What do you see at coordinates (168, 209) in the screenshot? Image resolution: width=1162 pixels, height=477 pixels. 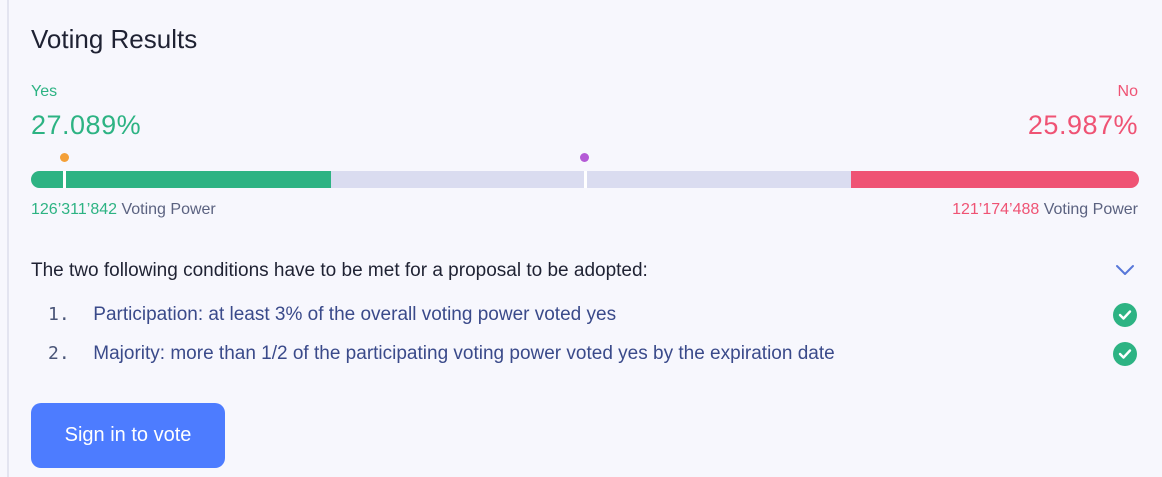 I see `yes-voting-power-label: Voting Power` at bounding box center [168, 209].